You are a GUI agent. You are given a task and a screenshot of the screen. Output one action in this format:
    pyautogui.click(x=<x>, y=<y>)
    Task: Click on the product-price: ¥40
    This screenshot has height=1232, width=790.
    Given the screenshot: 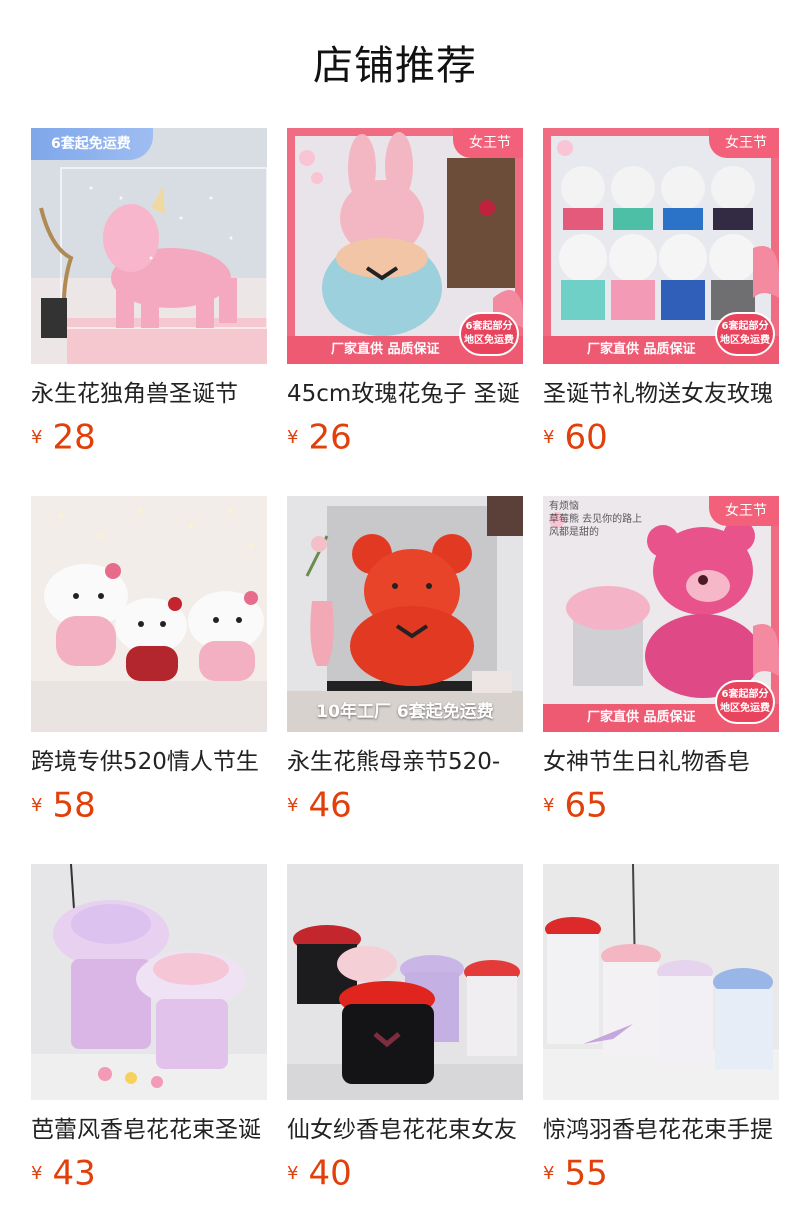 What is the action you would take?
    pyautogui.click(x=405, y=1173)
    